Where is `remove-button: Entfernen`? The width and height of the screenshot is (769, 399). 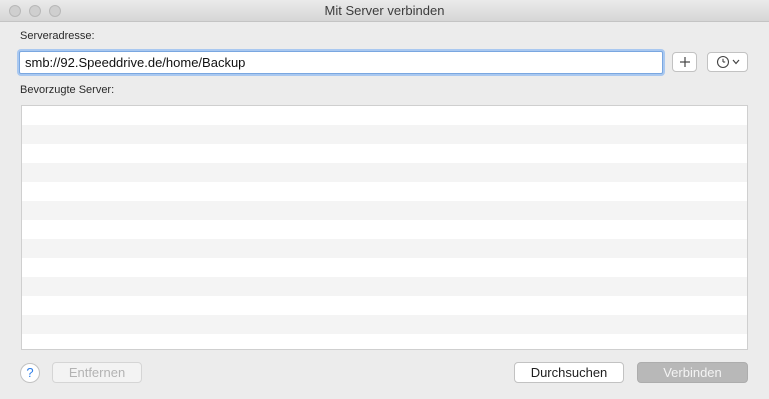
remove-button: Entfernen is located at coordinates (97, 372).